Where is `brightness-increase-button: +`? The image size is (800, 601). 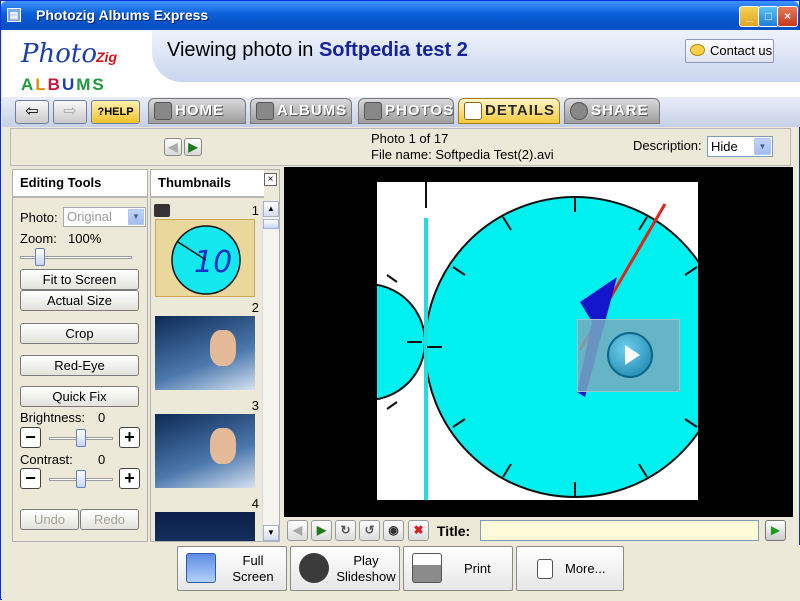
brightness-increase-button: + is located at coordinates (129, 437).